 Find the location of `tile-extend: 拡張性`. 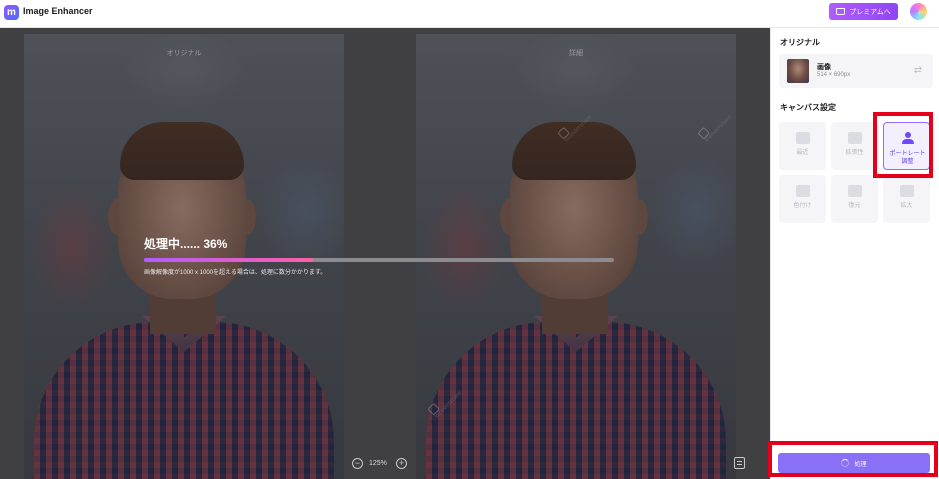

tile-extend: 拡張性 is located at coordinates (854, 146).